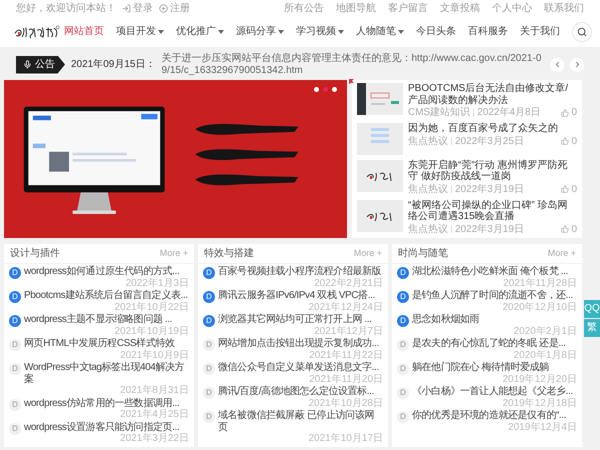 The image size is (600, 450). I want to click on article-date: 2022年1月3日, so click(157, 283).